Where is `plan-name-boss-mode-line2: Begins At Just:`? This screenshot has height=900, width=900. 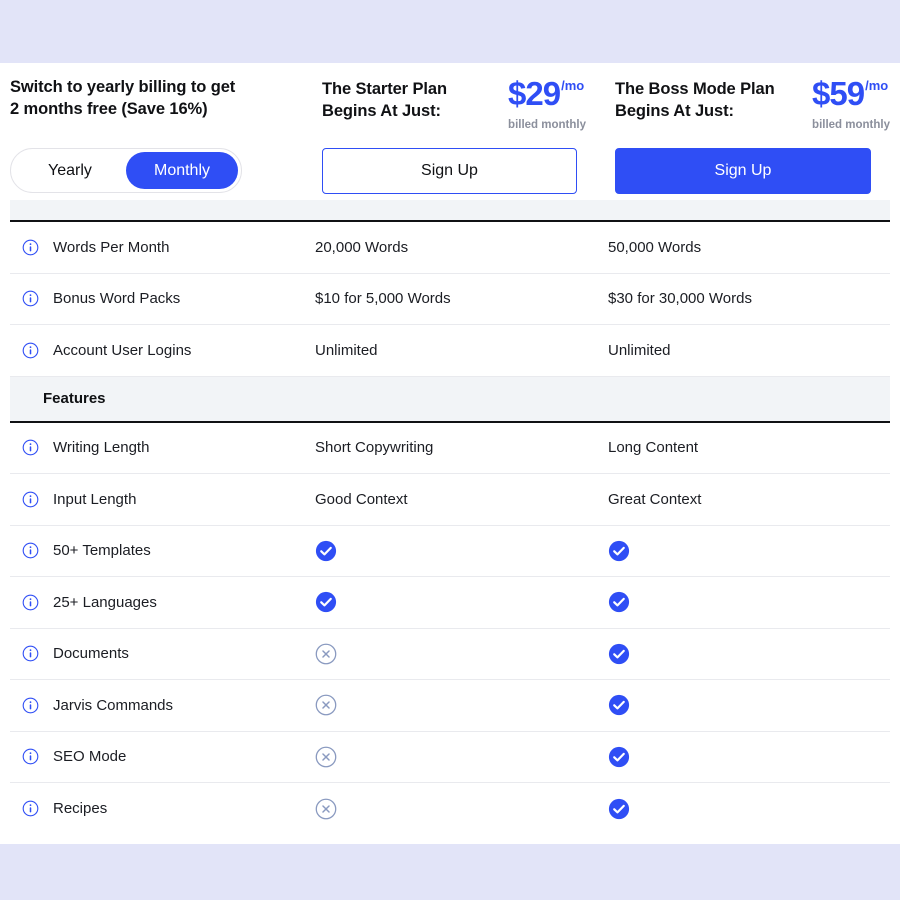 plan-name-boss-mode-line2: Begins At Just: is located at coordinates (674, 110).